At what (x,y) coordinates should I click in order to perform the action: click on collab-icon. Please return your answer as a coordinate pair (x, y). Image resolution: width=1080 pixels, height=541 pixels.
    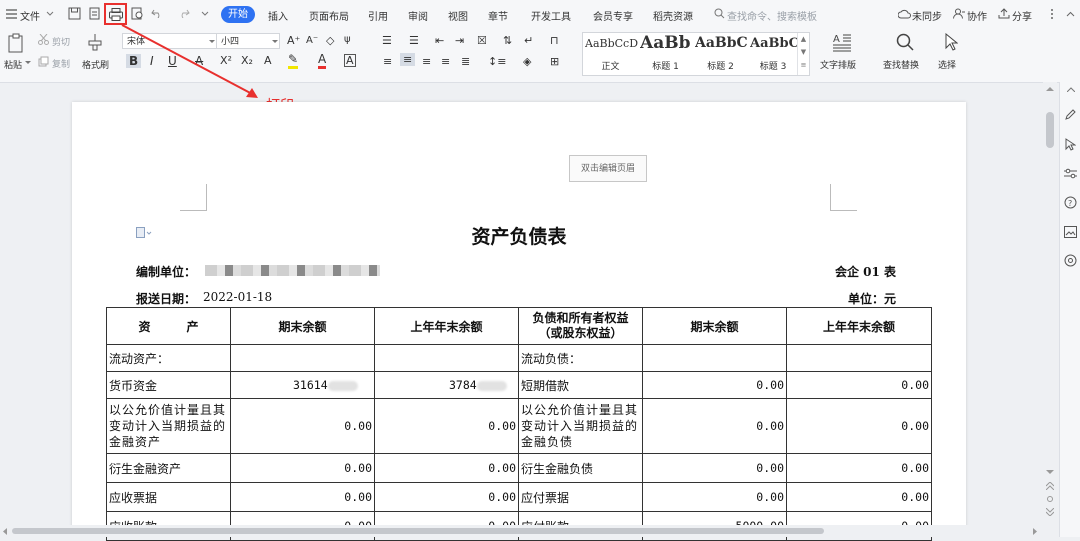
    Looking at the image, I should click on (959, 13).